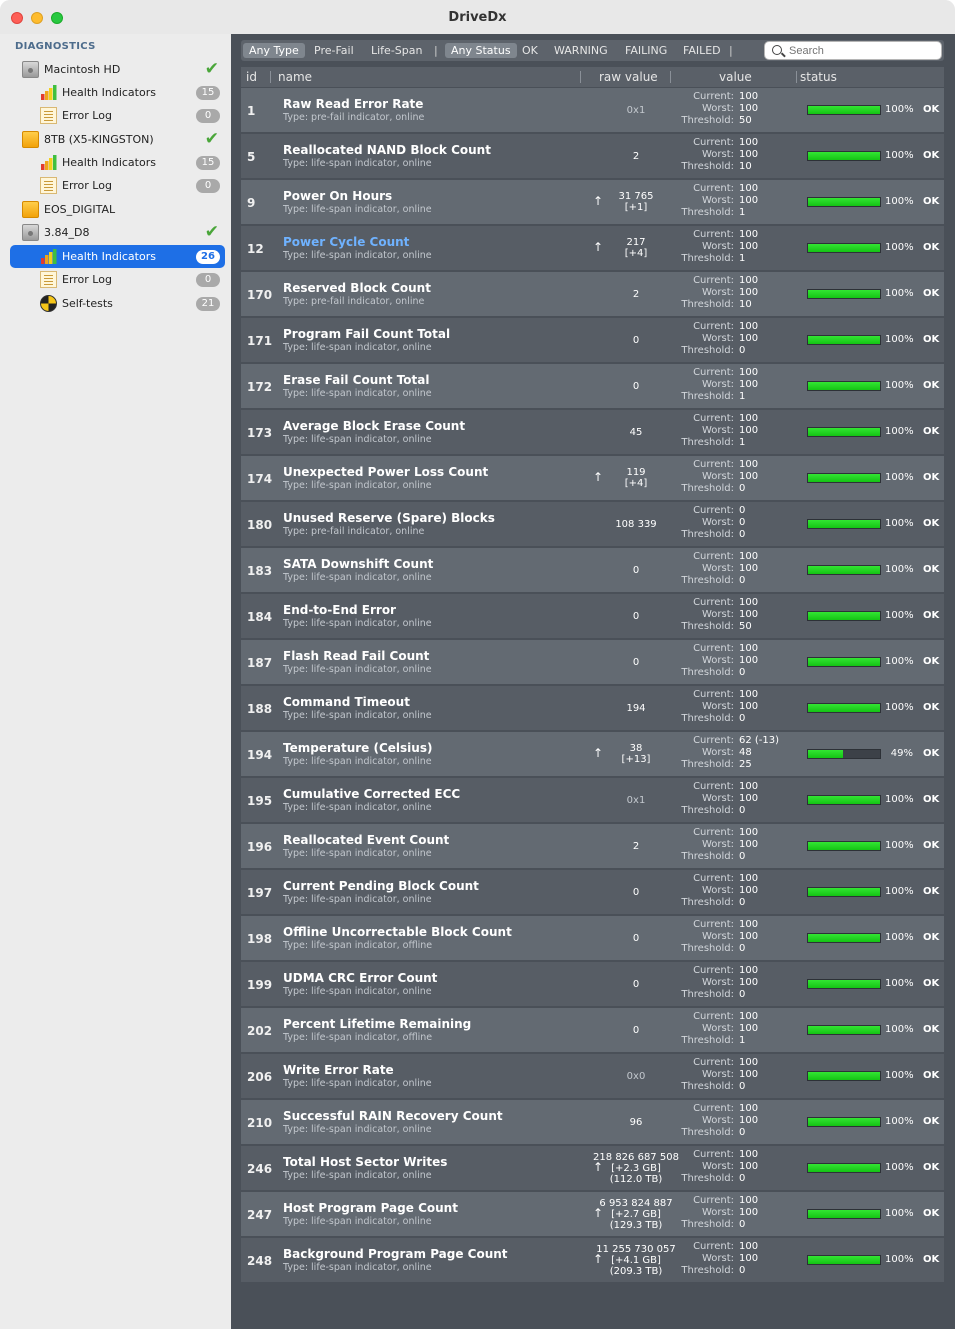  What do you see at coordinates (735, 77) in the screenshot?
I see `column-value: value` at bounding box center [735, 77].